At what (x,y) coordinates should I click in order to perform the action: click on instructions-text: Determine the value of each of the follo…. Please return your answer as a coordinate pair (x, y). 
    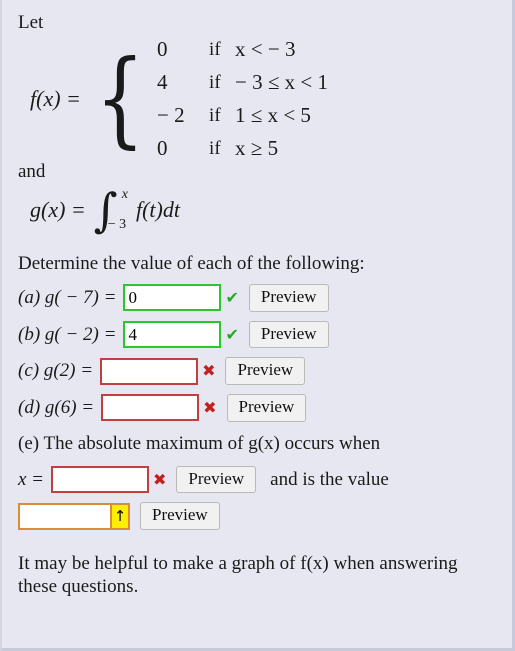
    Looking at the image, I should click on (191, 263).